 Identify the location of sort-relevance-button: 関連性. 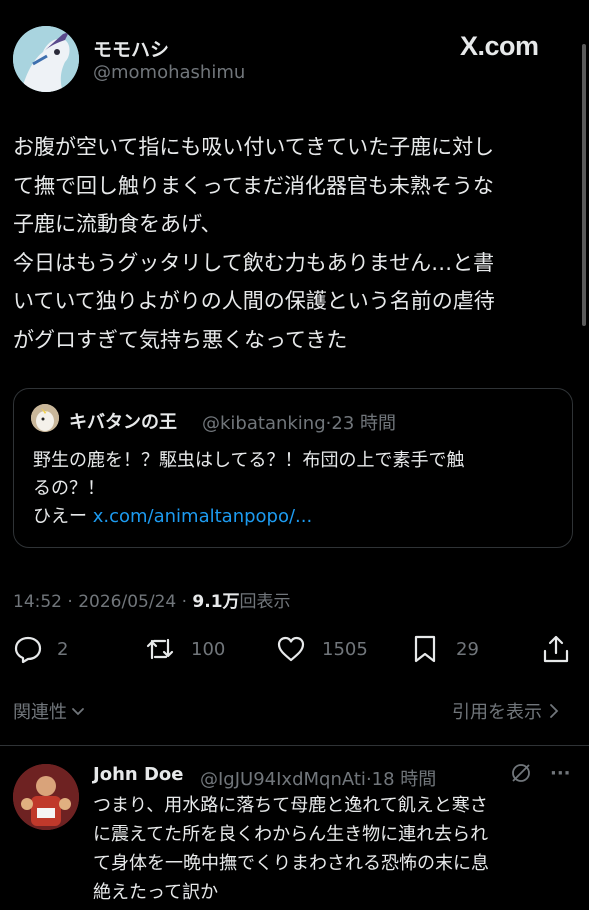
(49, 711).